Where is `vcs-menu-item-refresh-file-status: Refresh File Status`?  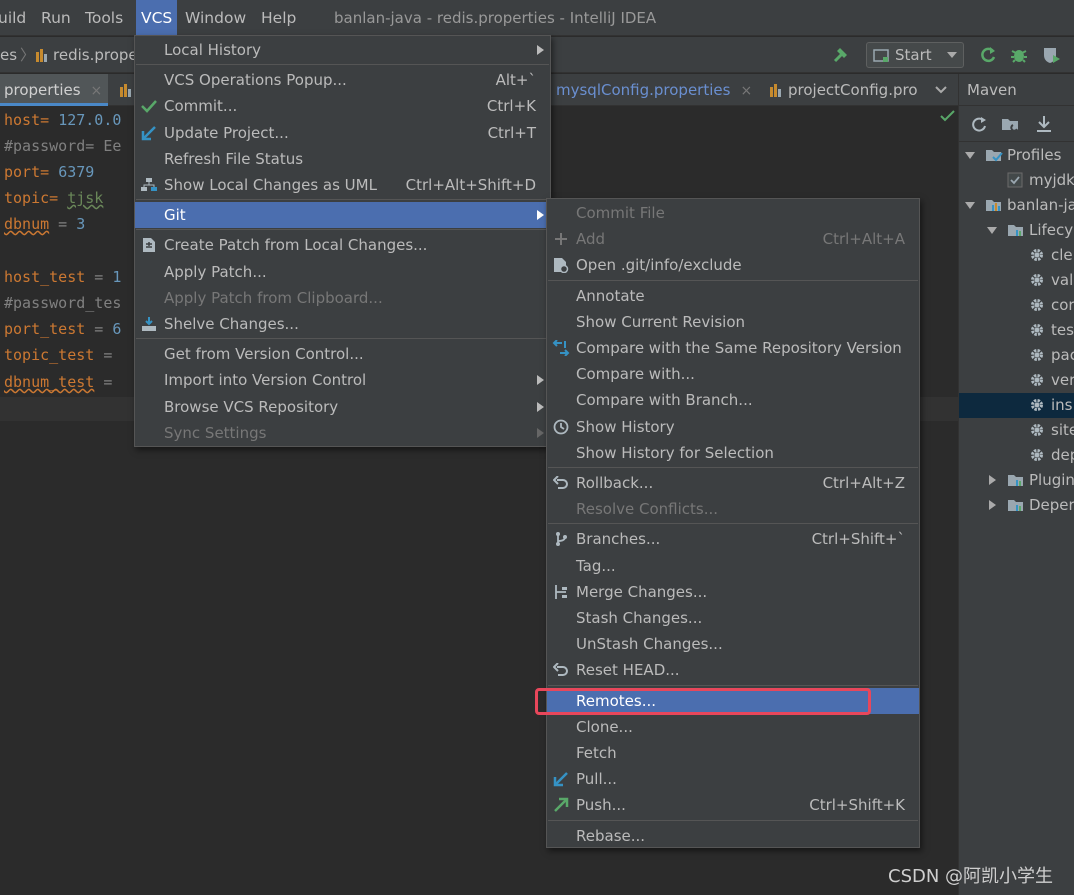 vcs-menu-item-refresh-file-status: Refresh File Status is located at coordinates (342, 159).